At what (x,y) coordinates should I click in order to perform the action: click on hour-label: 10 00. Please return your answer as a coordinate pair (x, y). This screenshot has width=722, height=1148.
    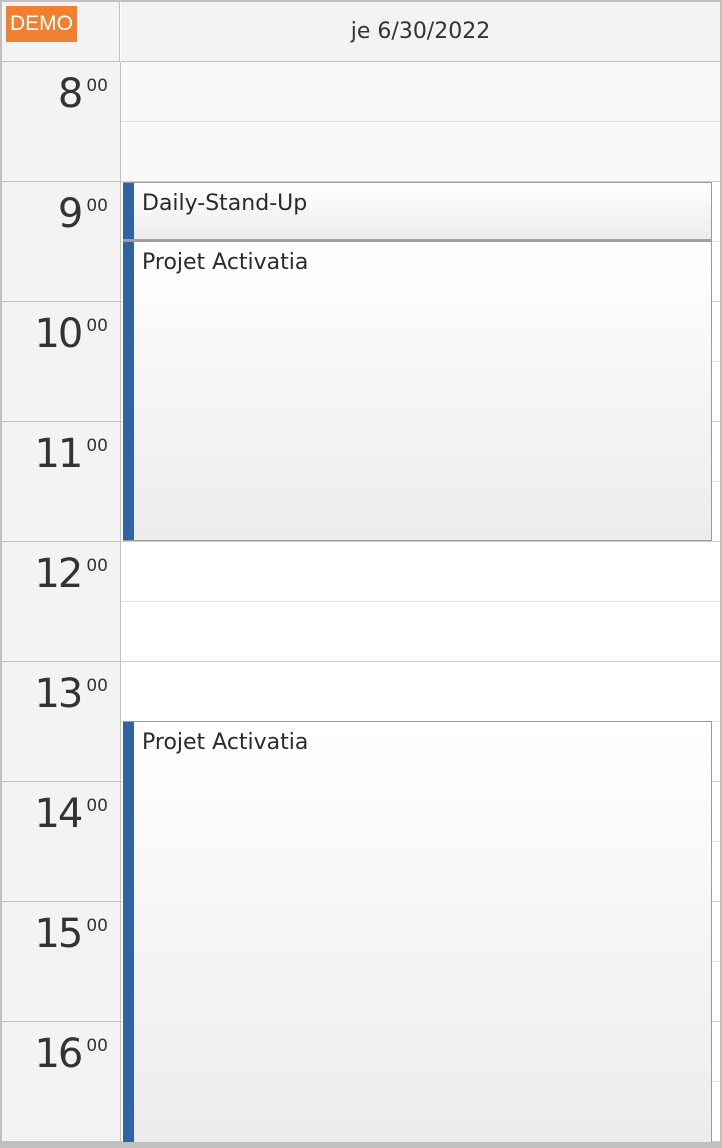
    Looking at the image, I should click on (71, 334).